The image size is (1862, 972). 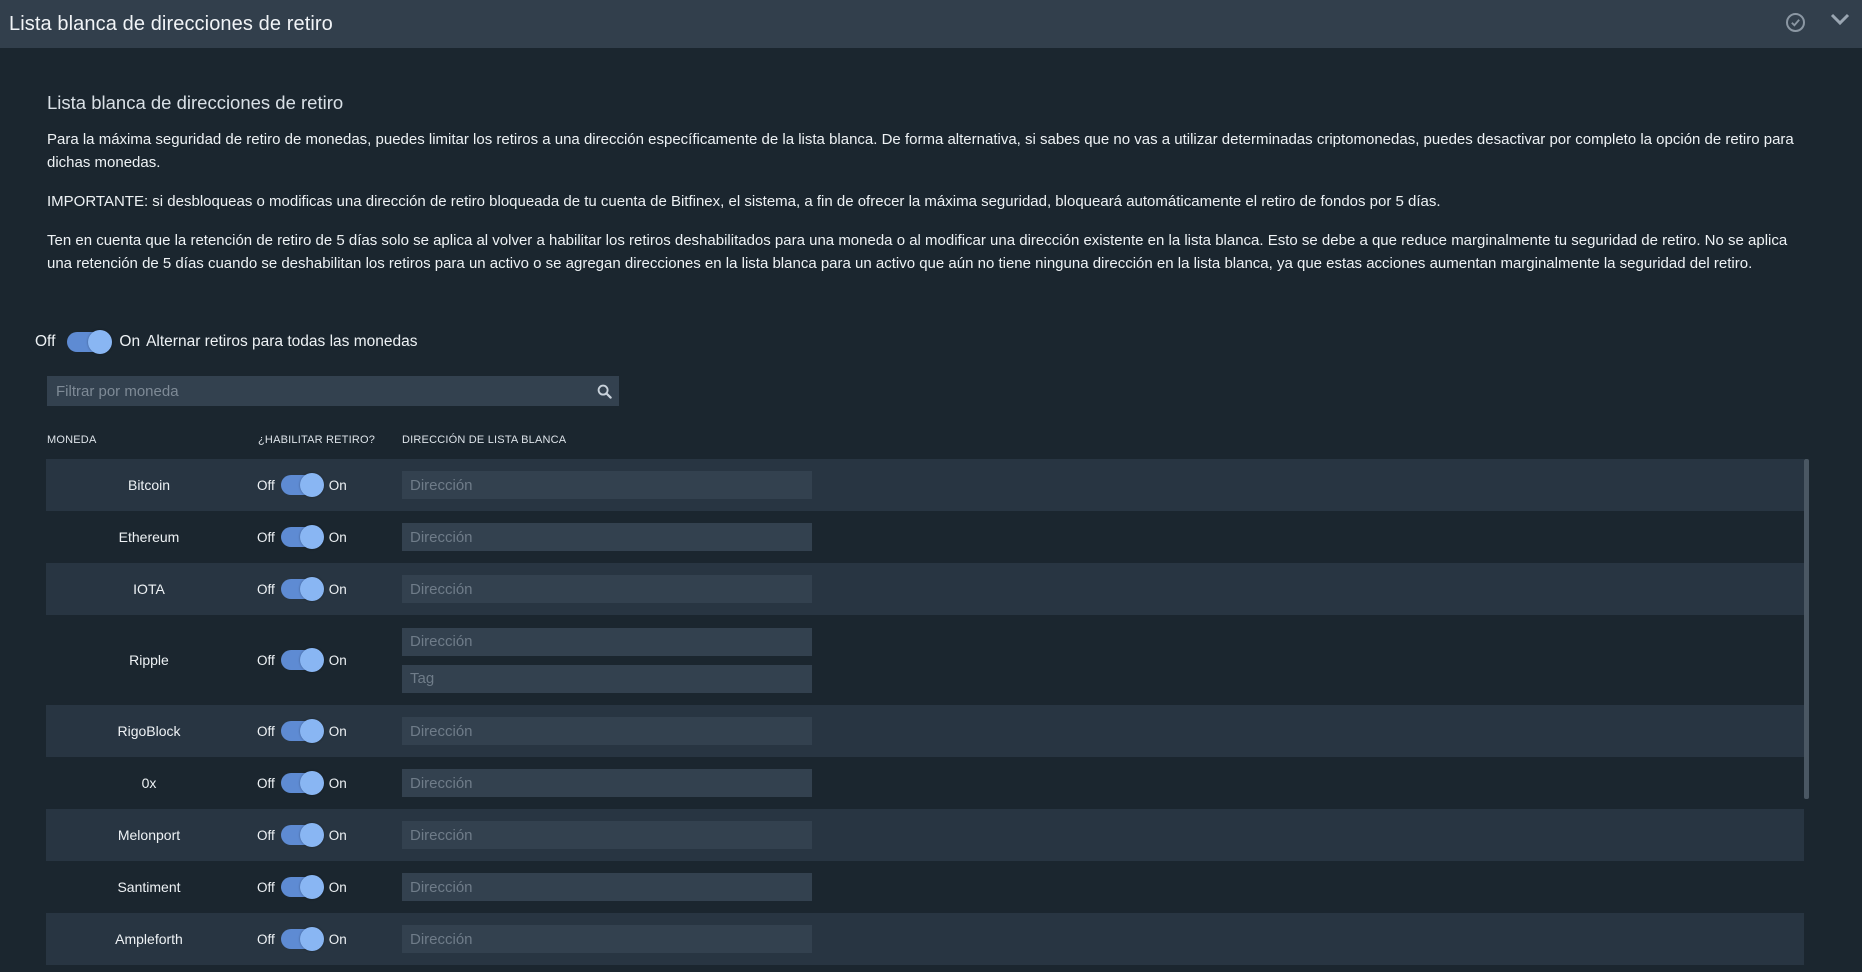 What do you see at coordinates (130, 341) in the screenshot?
I see `global-toggle-on-label: On` at bounding box center [130, 341].